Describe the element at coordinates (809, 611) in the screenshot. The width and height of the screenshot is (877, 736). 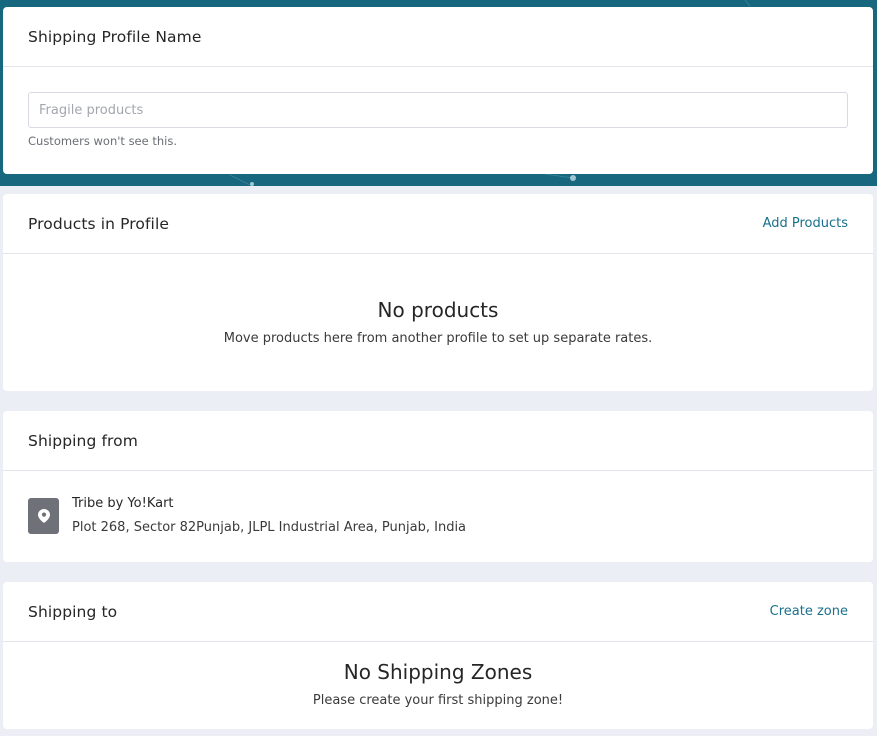
I see `create-zone-link: Create zone` at that location.